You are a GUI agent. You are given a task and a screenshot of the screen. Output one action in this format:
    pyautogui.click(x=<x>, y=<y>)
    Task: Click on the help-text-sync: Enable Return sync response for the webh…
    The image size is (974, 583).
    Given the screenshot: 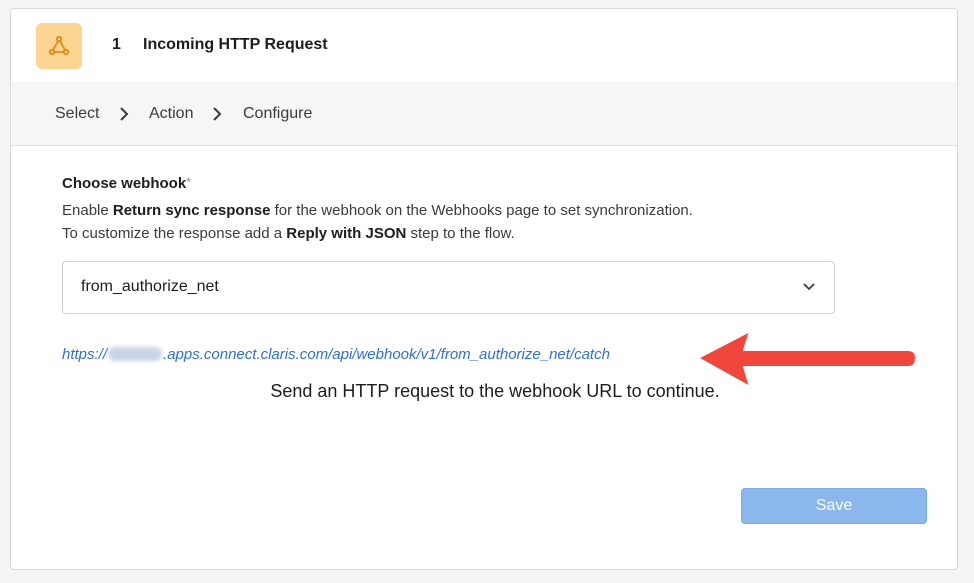 What is the action you would take?
    pyautogui.click(x=377, y=210)
    